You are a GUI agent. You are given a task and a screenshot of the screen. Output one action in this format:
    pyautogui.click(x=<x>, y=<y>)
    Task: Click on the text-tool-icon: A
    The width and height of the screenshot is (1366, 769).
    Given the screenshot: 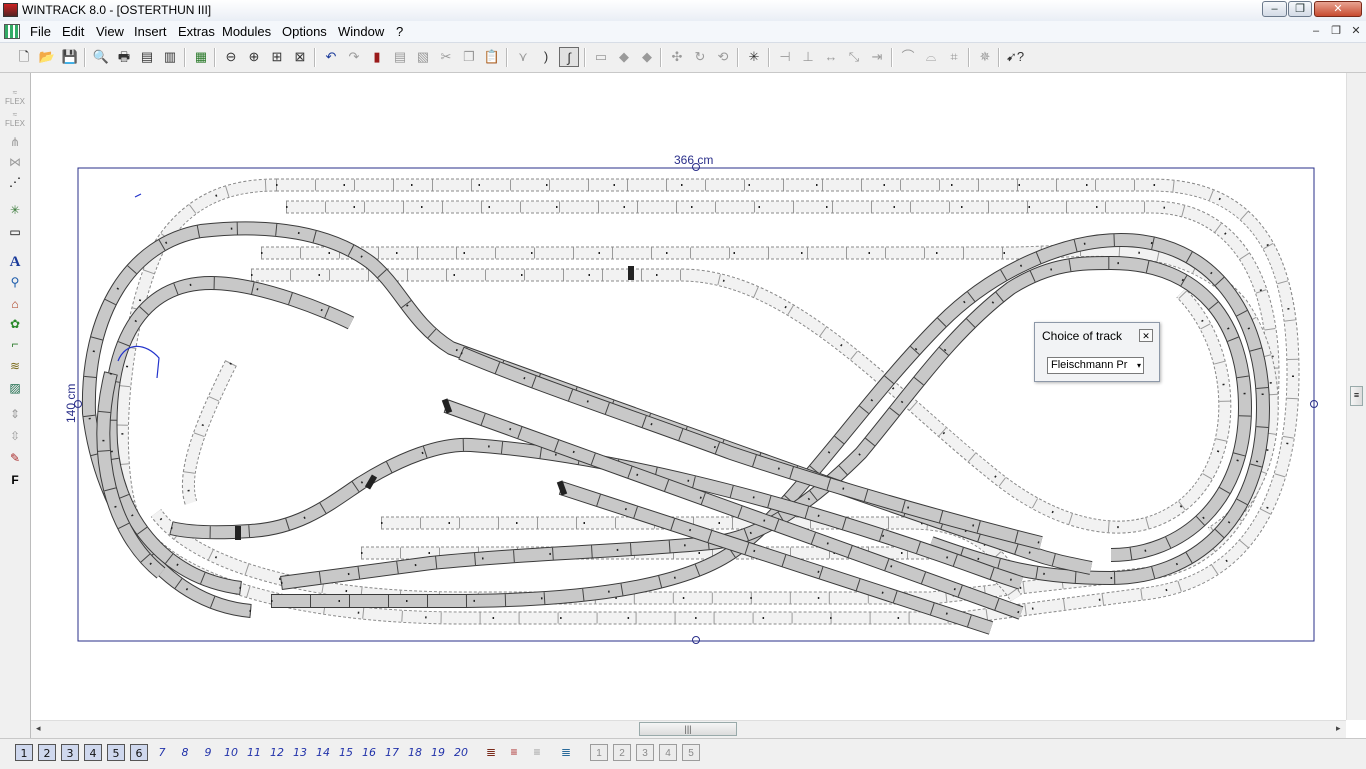 What is the action you would take?
    pyautogui.click(x=15, y=262)
    